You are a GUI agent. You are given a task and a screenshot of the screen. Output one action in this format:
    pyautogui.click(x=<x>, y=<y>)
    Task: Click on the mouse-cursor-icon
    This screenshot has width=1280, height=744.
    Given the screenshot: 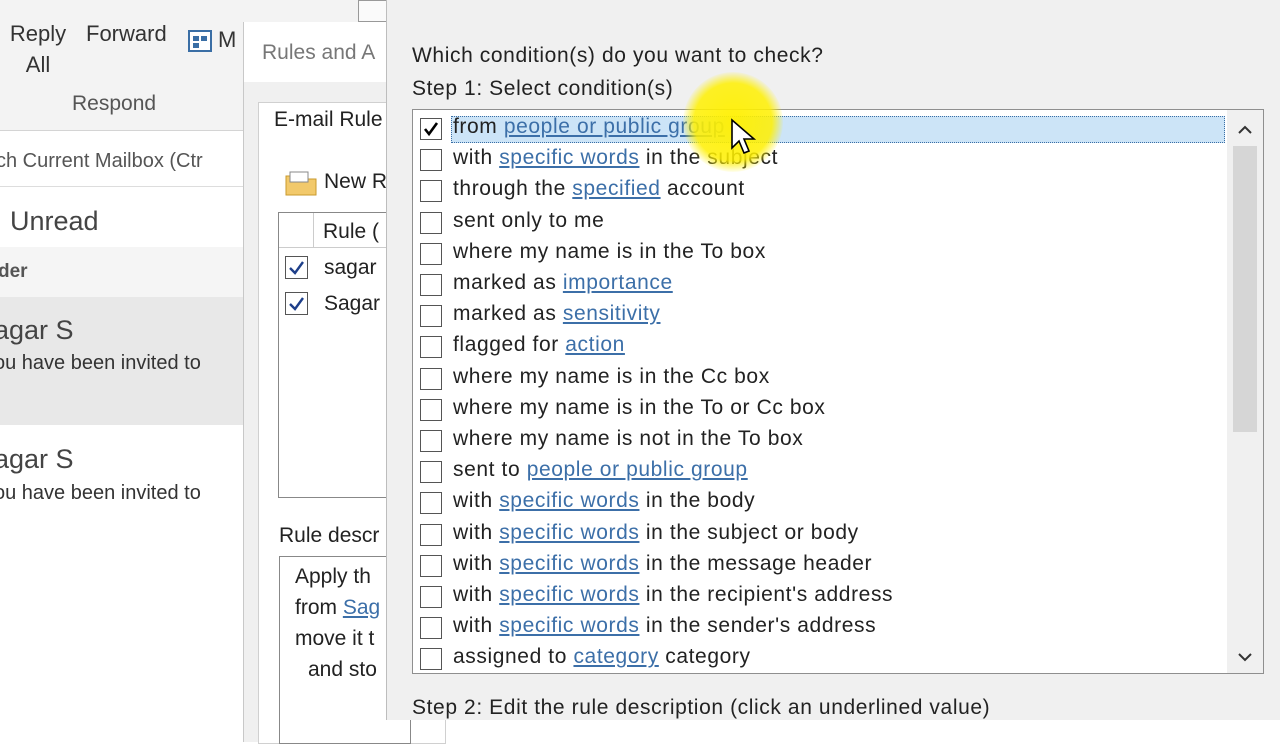 What is the action you would take?
    pyautogui.click(x=743, y=140)
    